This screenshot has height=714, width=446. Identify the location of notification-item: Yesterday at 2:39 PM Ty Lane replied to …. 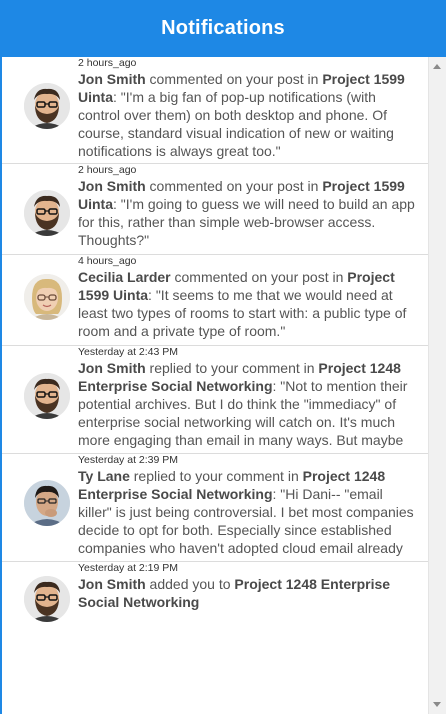
(215, 508).